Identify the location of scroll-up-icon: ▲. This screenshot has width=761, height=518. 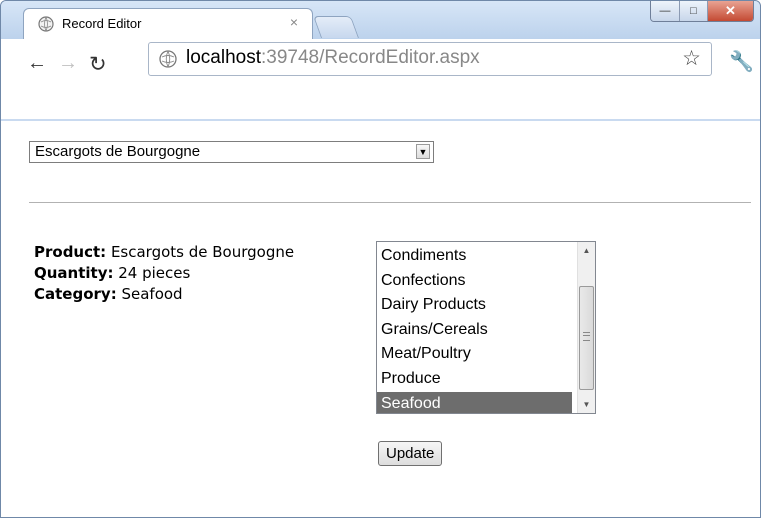
(586, 250).